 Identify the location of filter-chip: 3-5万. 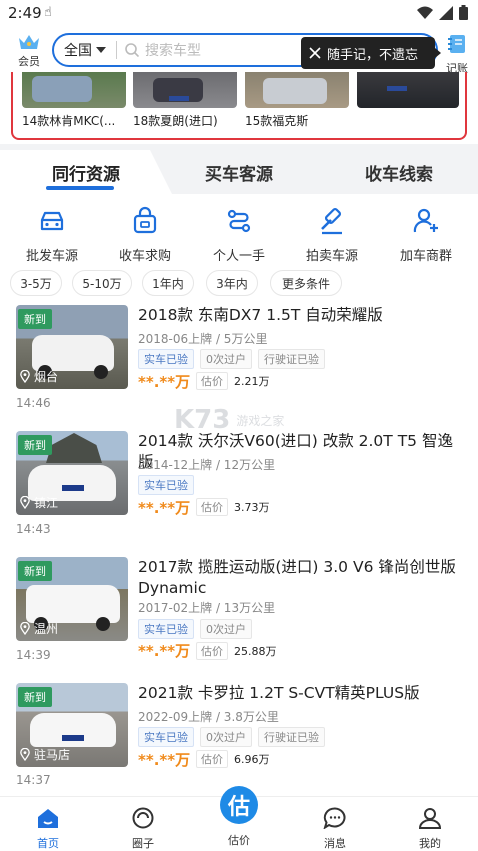
(36, 283).